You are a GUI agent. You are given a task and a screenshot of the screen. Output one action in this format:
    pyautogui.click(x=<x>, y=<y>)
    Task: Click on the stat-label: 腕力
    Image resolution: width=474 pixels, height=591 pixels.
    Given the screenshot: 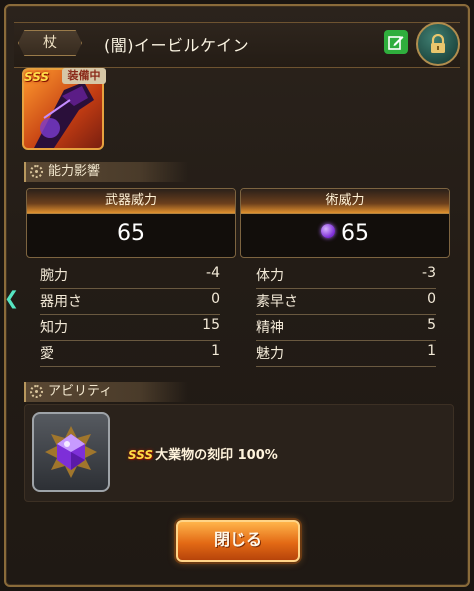 What is the action you would take?
    pyautogui.click(x=54, y=276)
    